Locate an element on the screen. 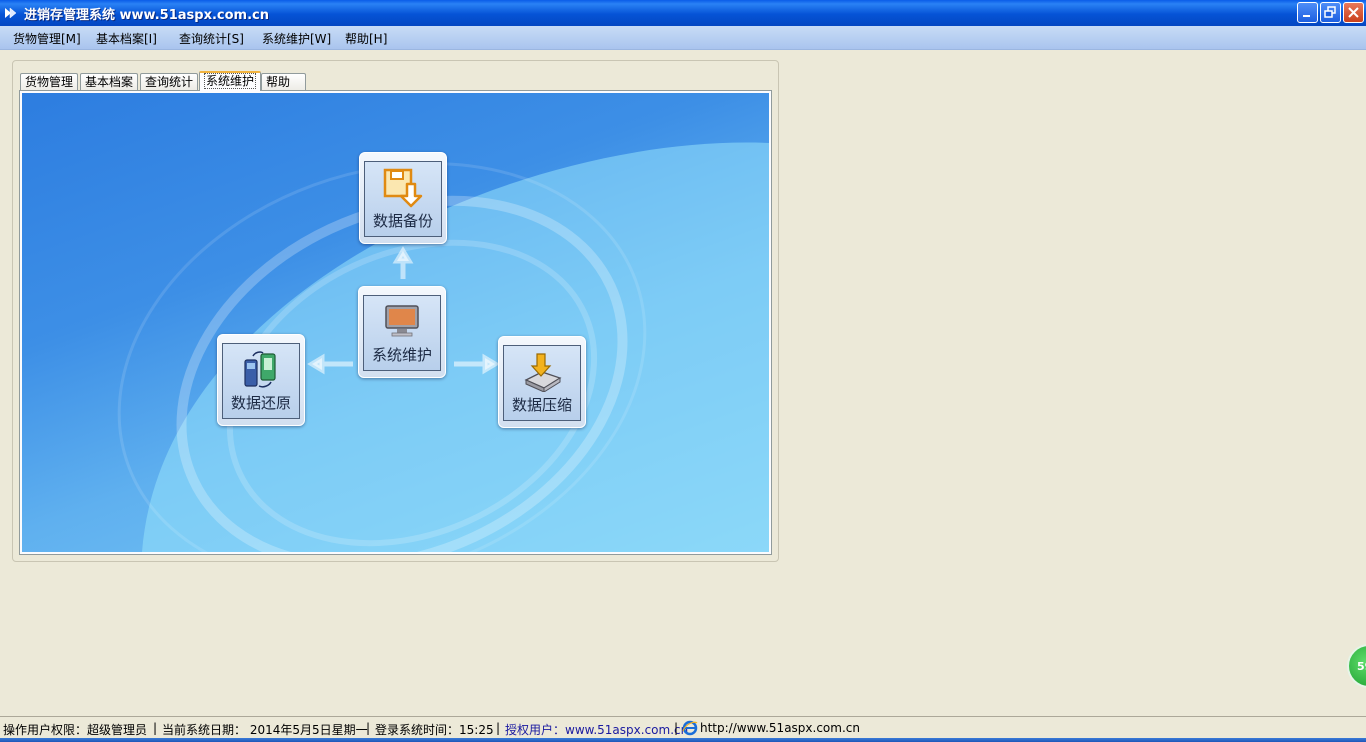 This screenshot has height=742, width=1366. tab-label: 系统维护 is located at coordinates (230, 81).